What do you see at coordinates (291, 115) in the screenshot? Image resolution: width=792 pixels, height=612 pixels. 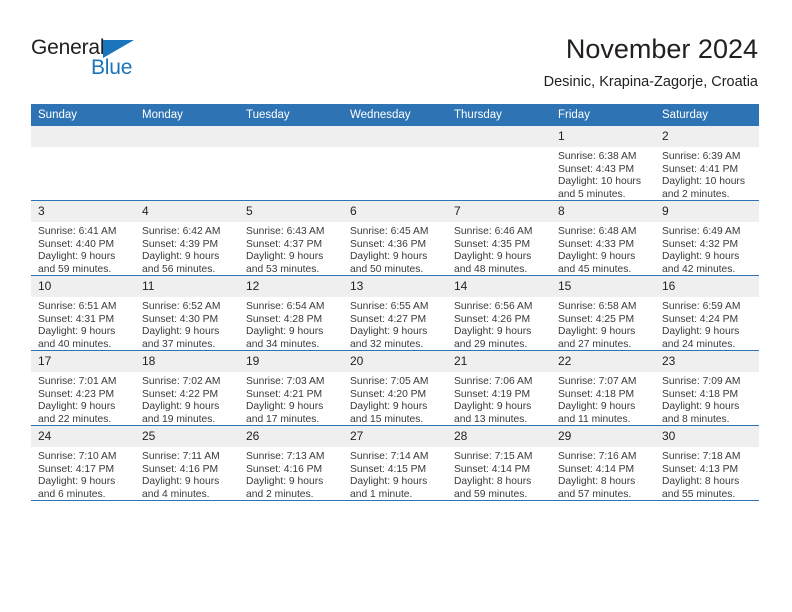 I see `weekday-header-tuesday: Tuesday` at bounding box center [291, 115].